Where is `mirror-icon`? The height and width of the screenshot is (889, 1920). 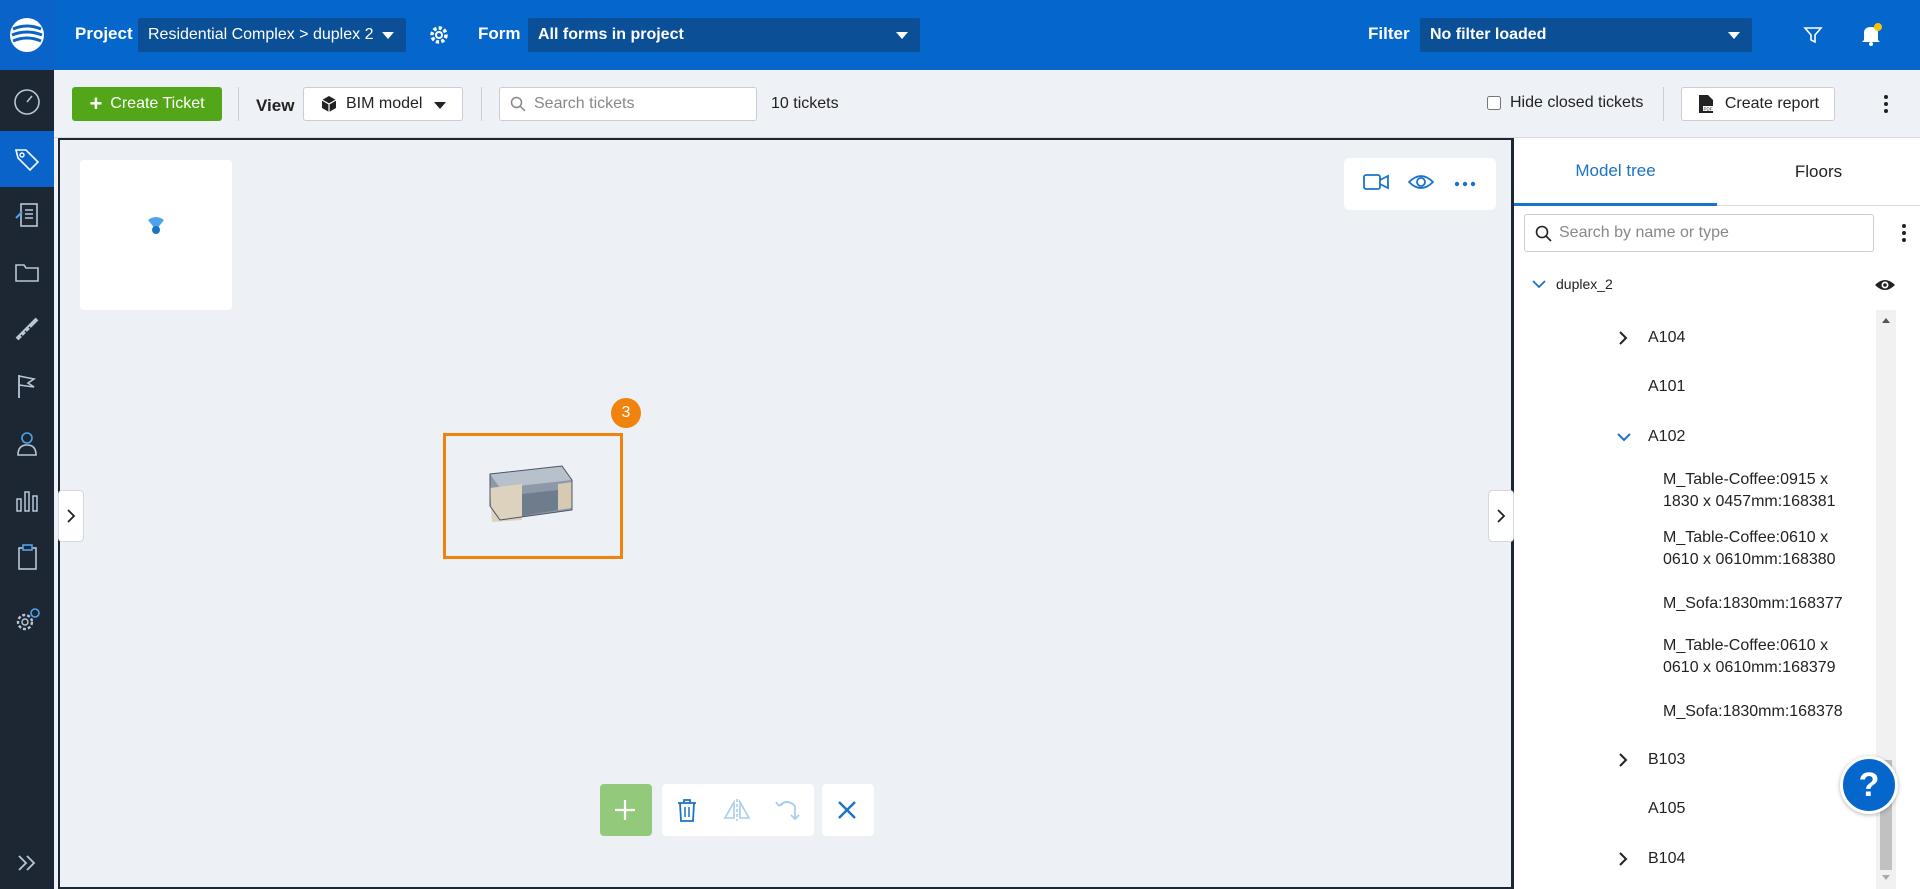
mirror-icon is located at coordinates (737, 809).